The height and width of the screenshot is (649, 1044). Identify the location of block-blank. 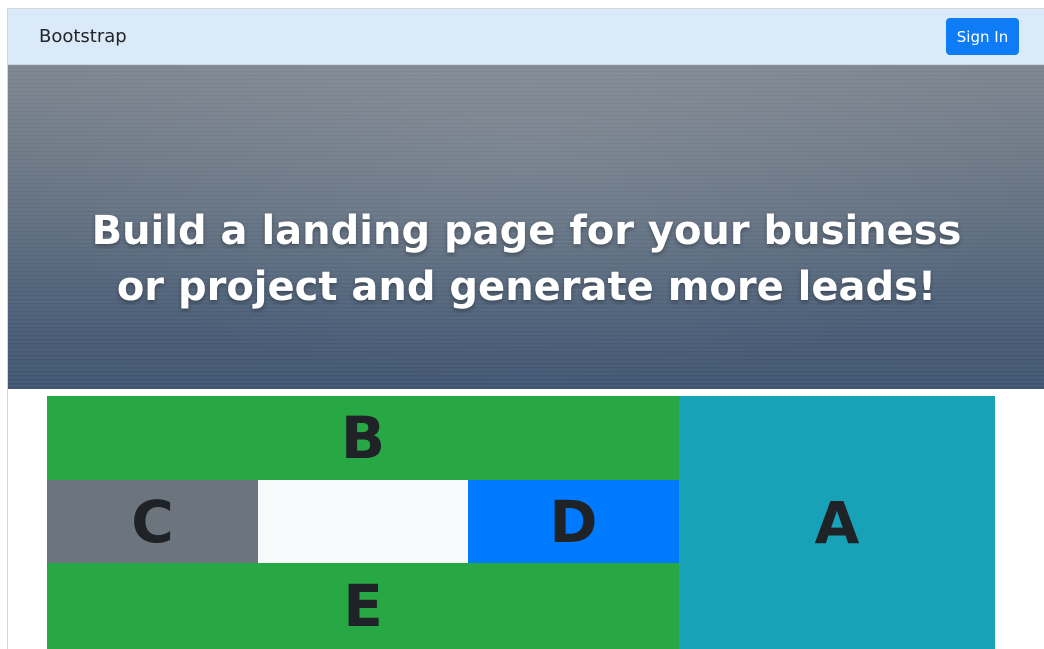
(363, 521).